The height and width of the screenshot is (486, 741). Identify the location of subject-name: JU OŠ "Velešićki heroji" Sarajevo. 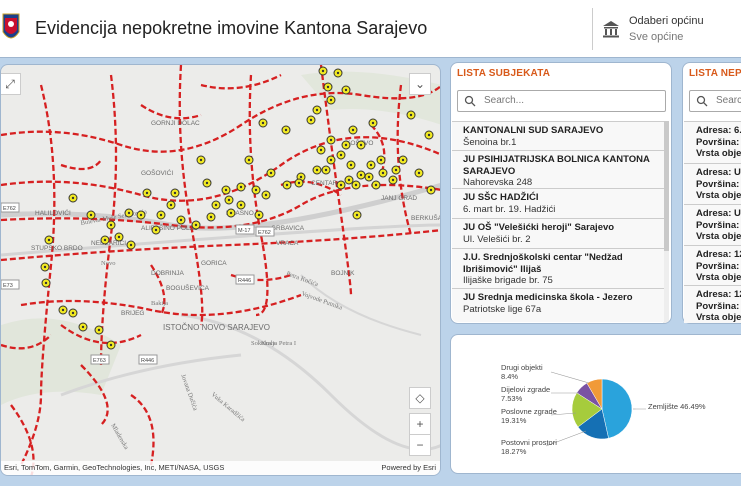
(539, 227).